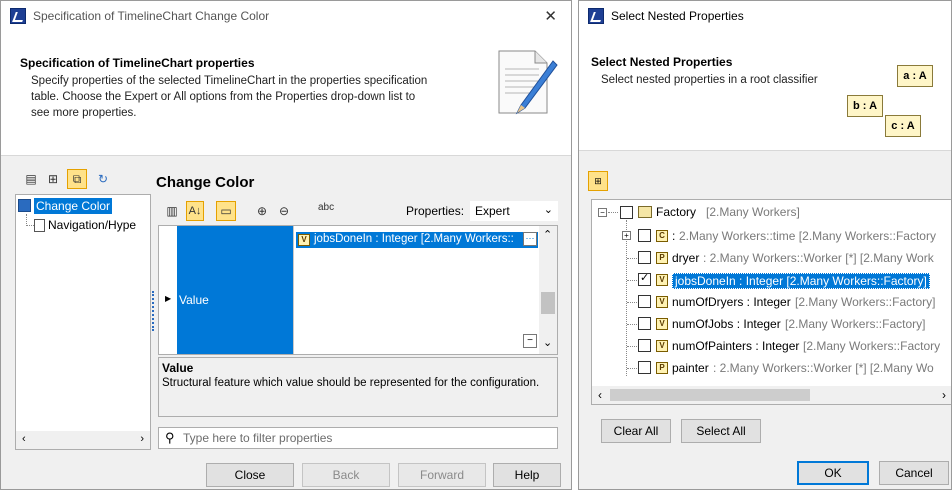 This screenshot has width=952, height=490. I want to click on nested-parts-graphic: a : A b : A c : A, so click(891, 103).